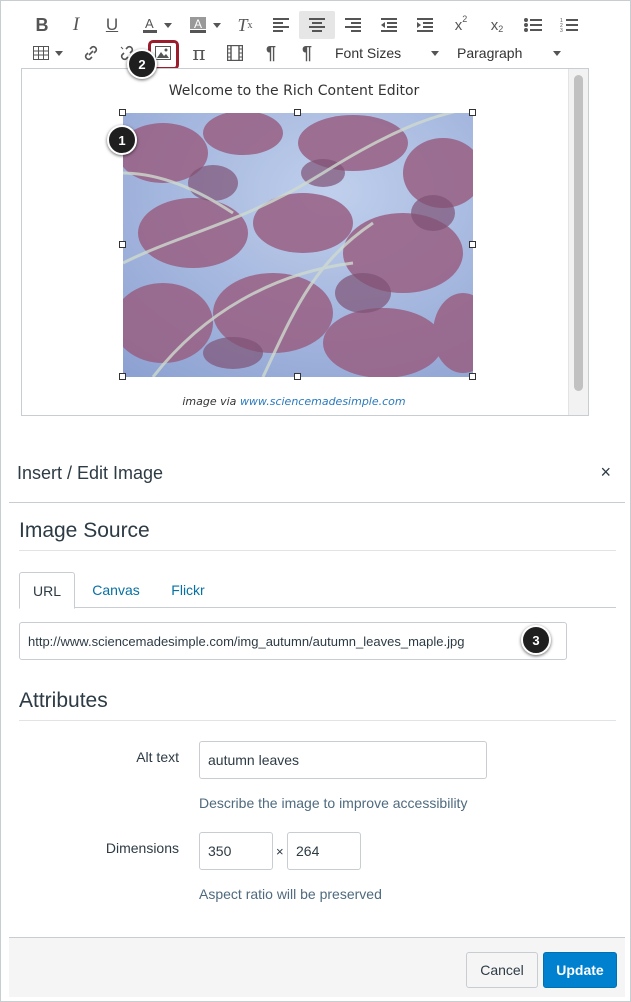 Image resolution: width=631 pixels, height=1002 pixels. What do you see at coordinates (235, 53) in the screenshot?
I see `media-icon` at bounding box center [235, 53].